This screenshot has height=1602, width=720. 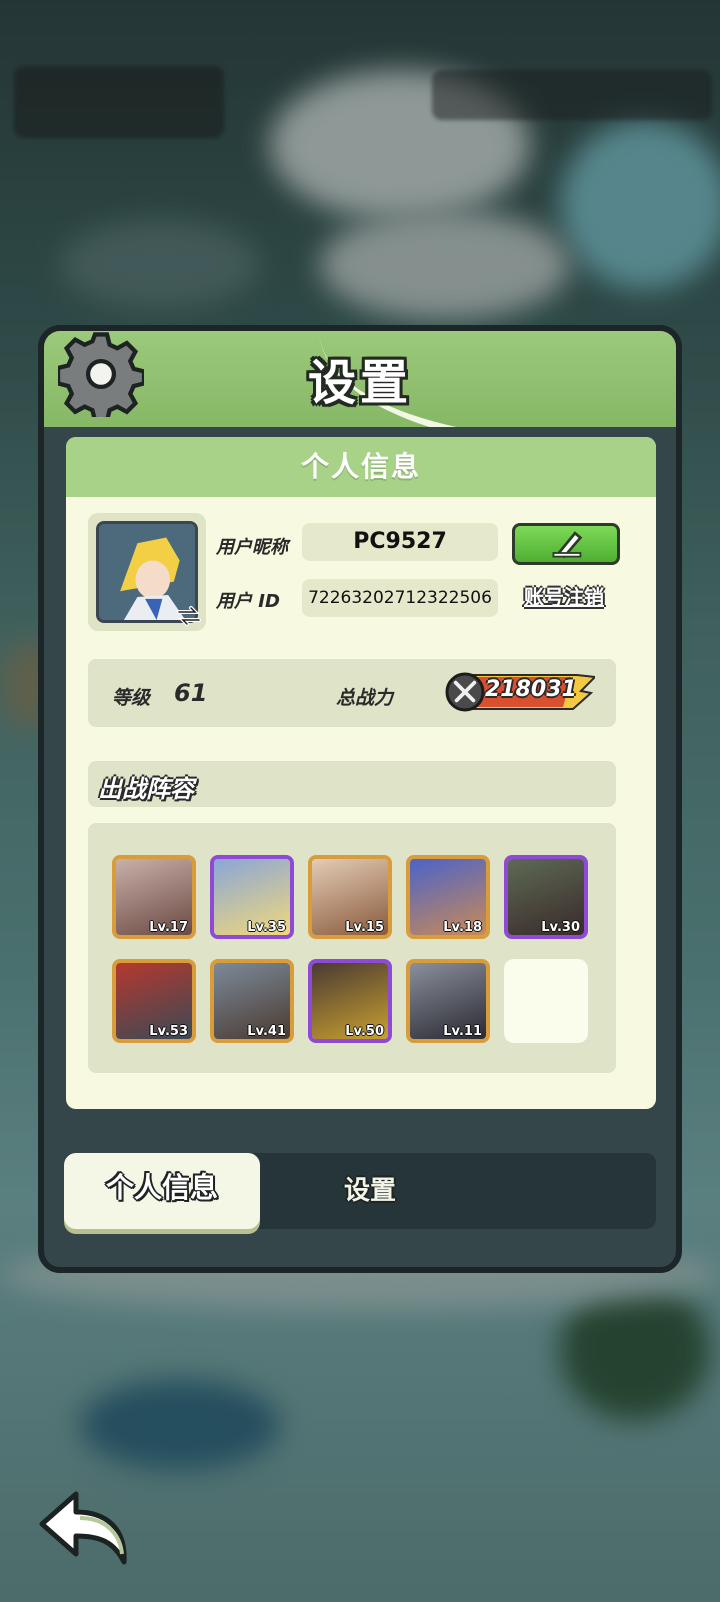 What do you see at coordinates (564, 595) in the screenshot?
I see `cancel-account-link: 账号注销` at bounding box center [564, 595].